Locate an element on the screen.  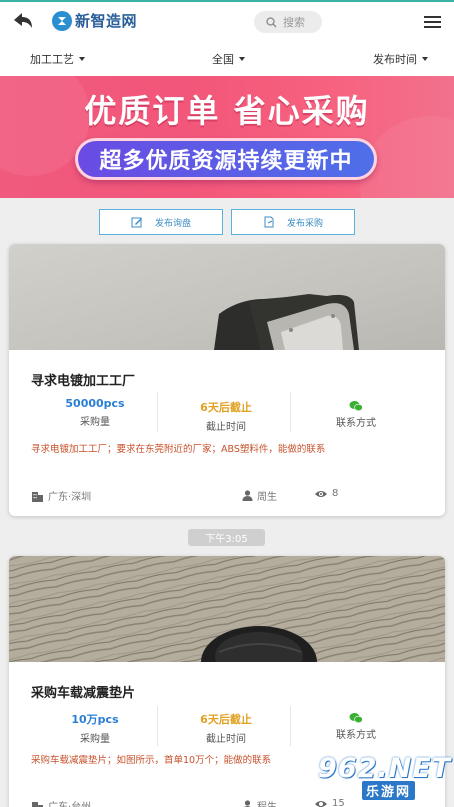
user-name: 周生 is located at coordinates (267, 497).